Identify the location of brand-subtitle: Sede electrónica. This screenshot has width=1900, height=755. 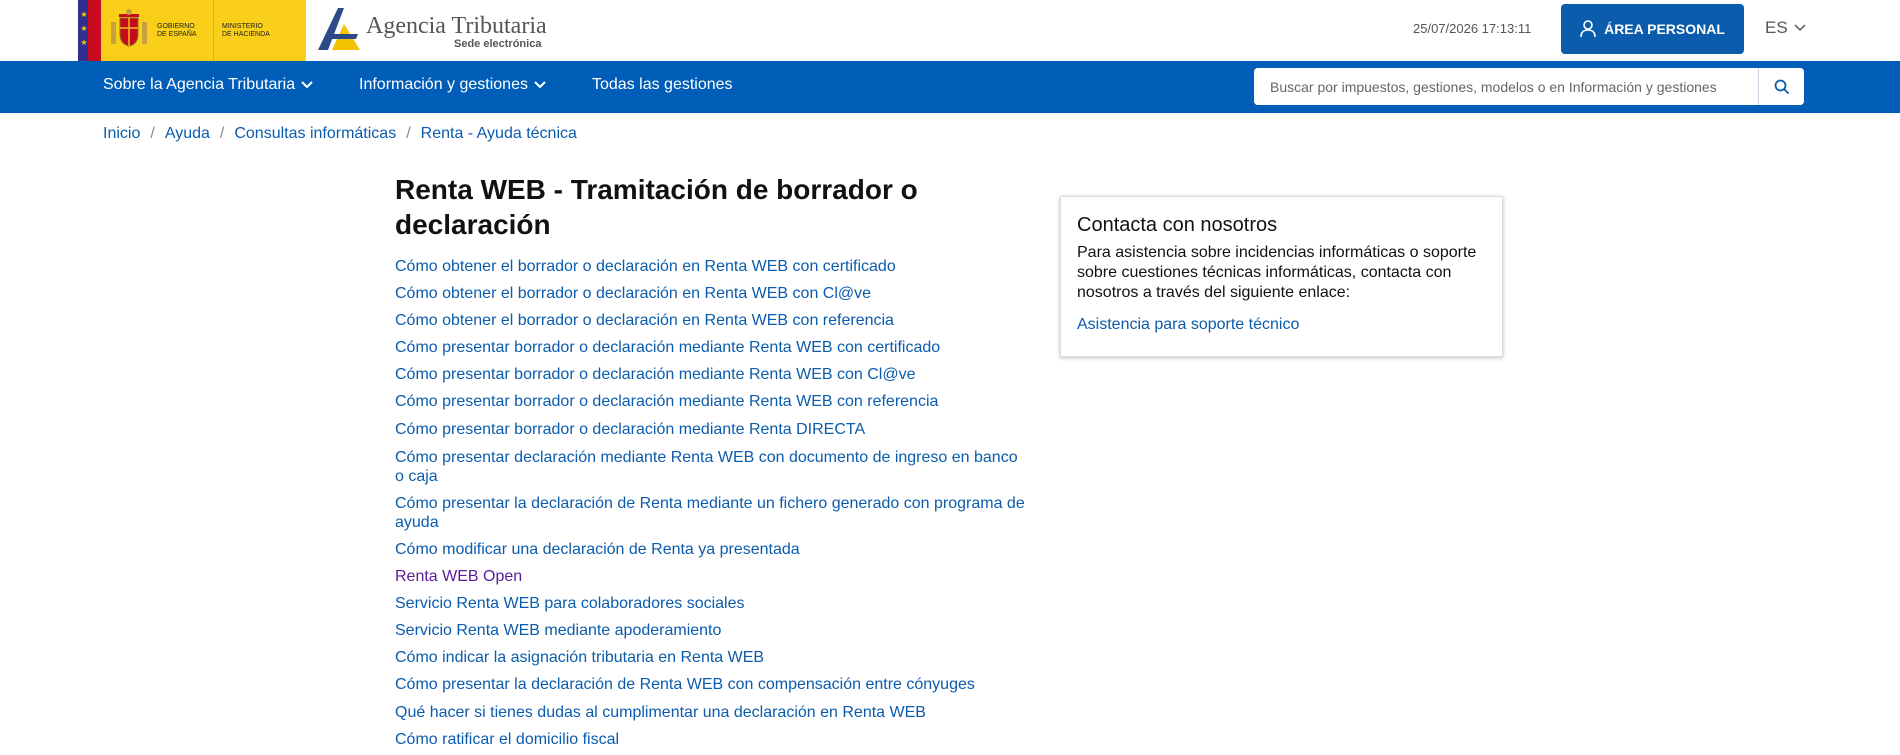
(498, 44).